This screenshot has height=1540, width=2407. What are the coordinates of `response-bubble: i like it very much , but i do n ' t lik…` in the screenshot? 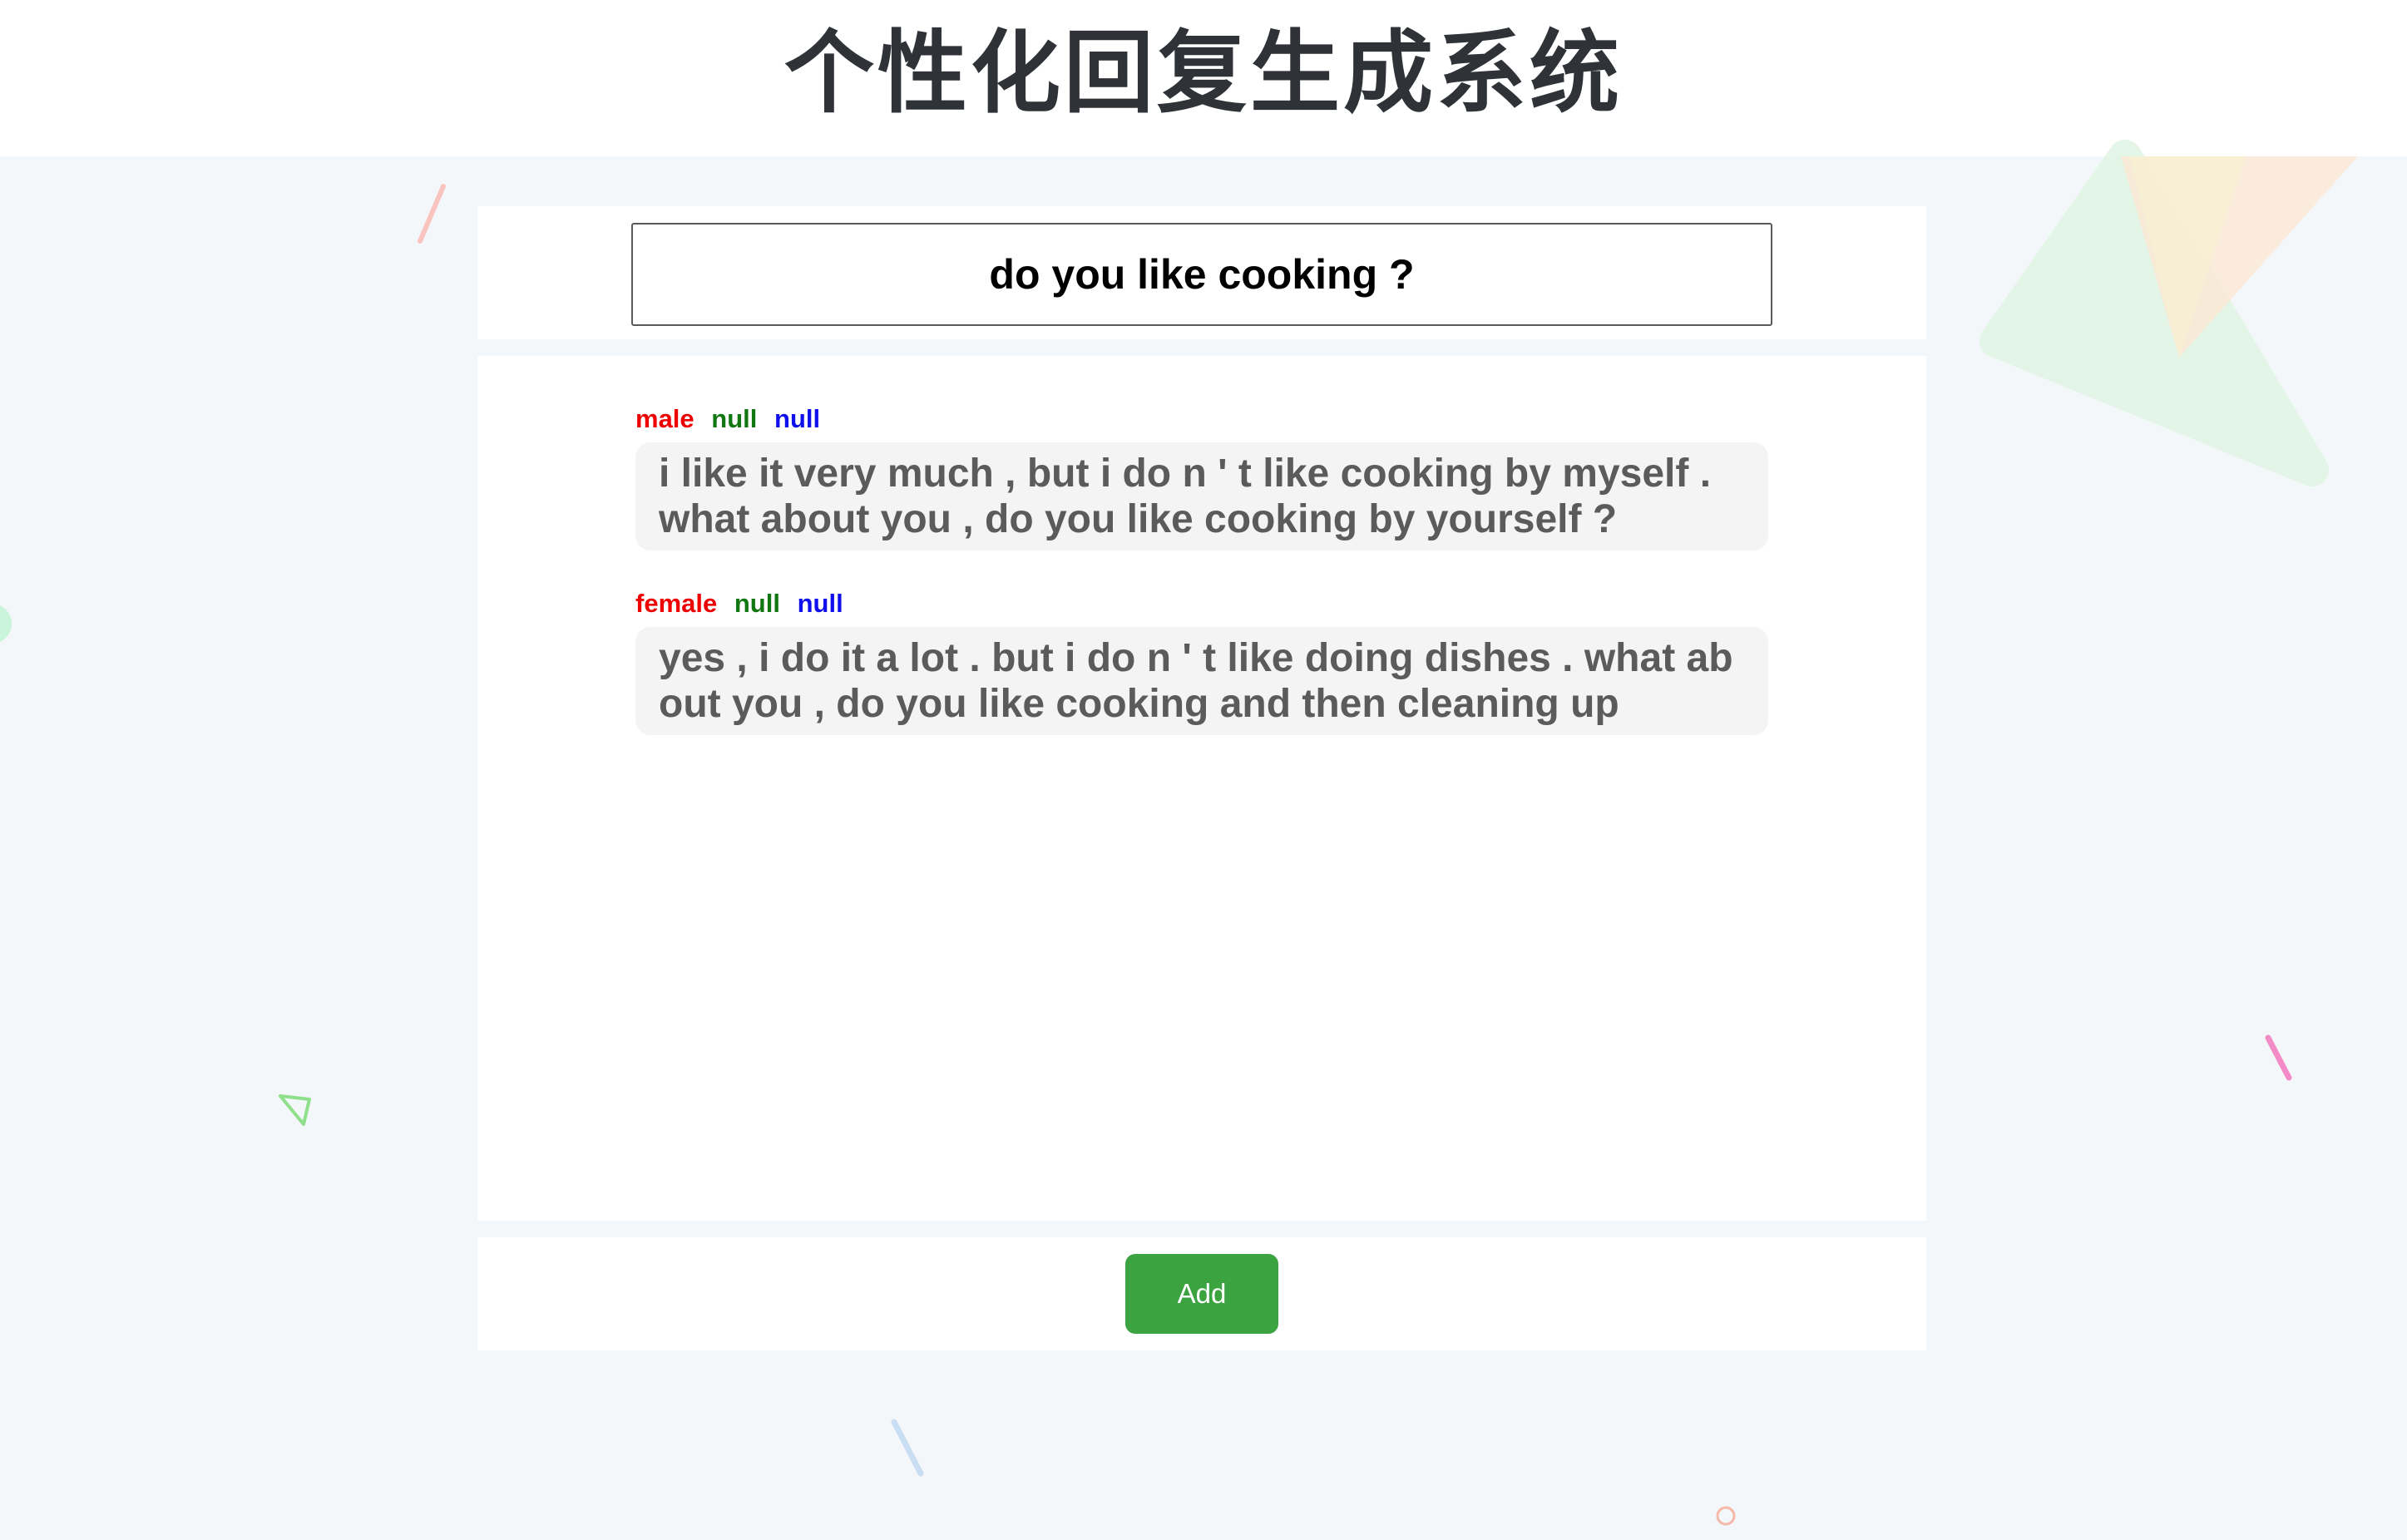 It's located at (1201, 496).